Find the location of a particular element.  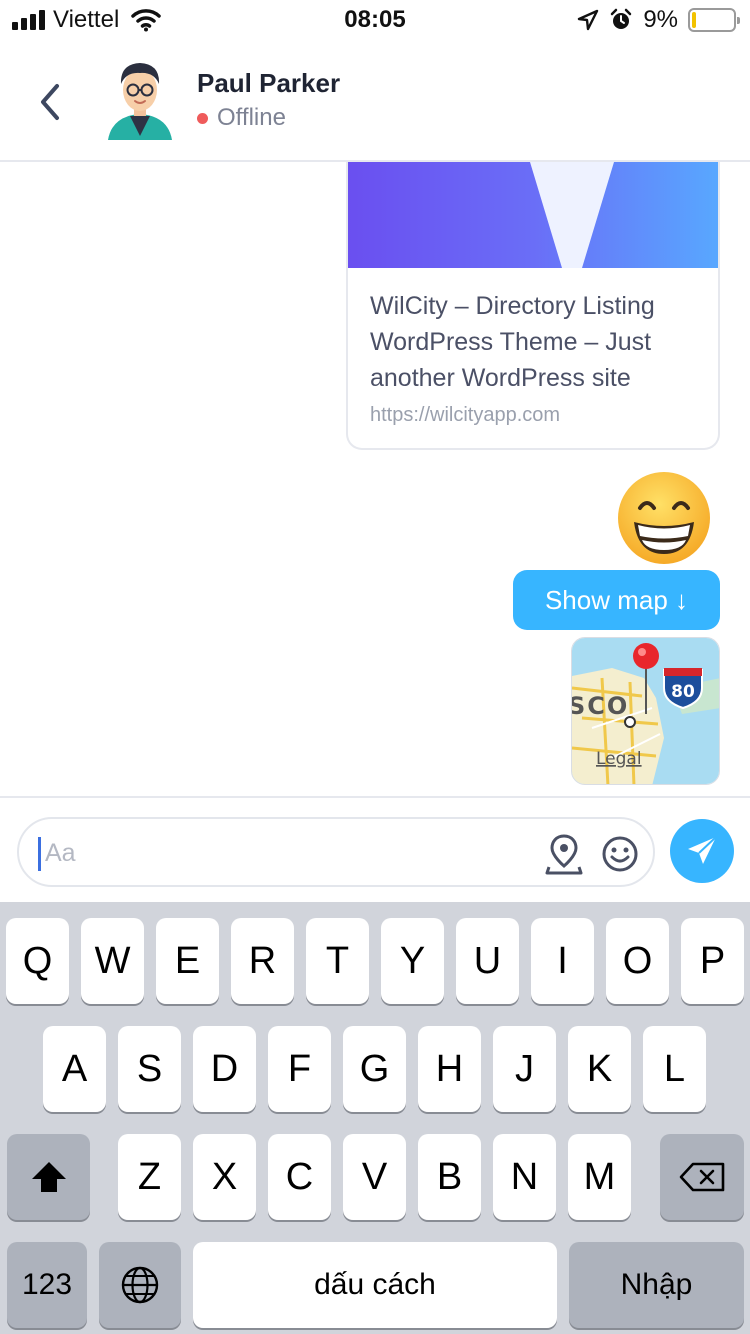

send-button is located at coordinates (702, 851).